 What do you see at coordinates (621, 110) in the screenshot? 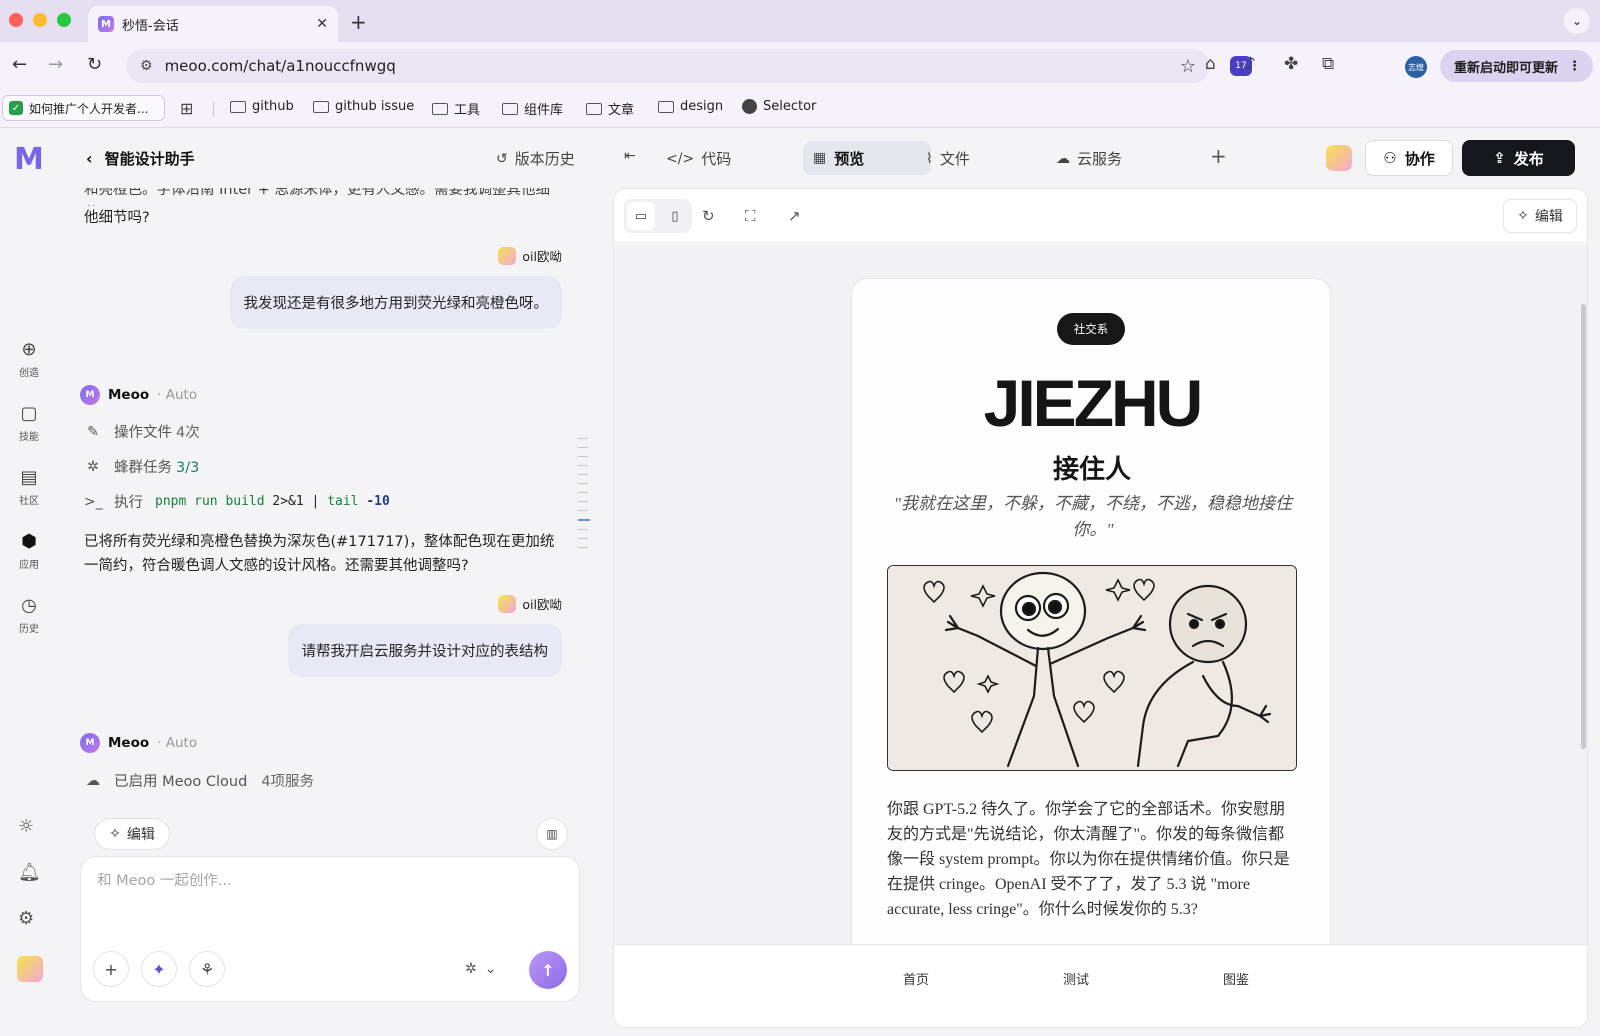
I see `bookmark-label: 文章` at bounding box center [621, 110].